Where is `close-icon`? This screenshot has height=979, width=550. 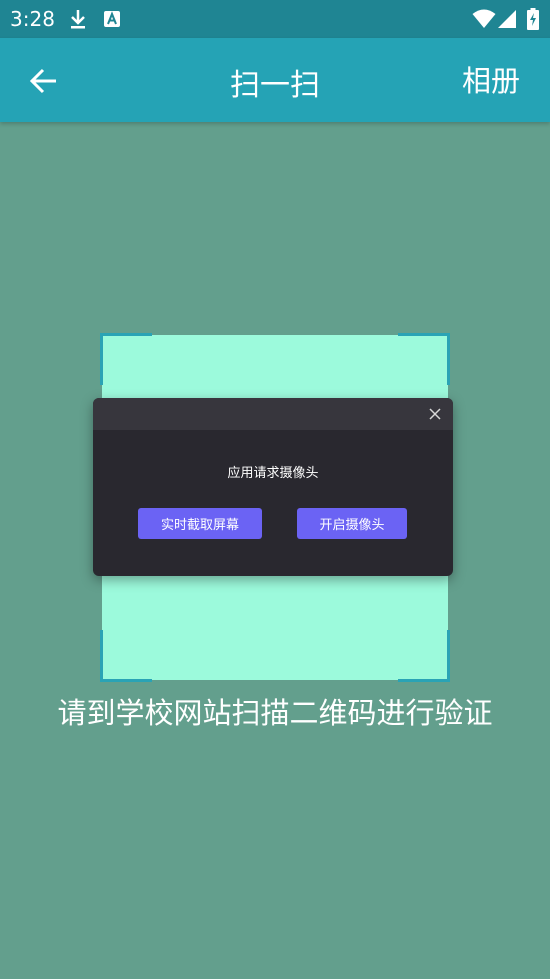
close-icon is located at coordinates (435, 414).